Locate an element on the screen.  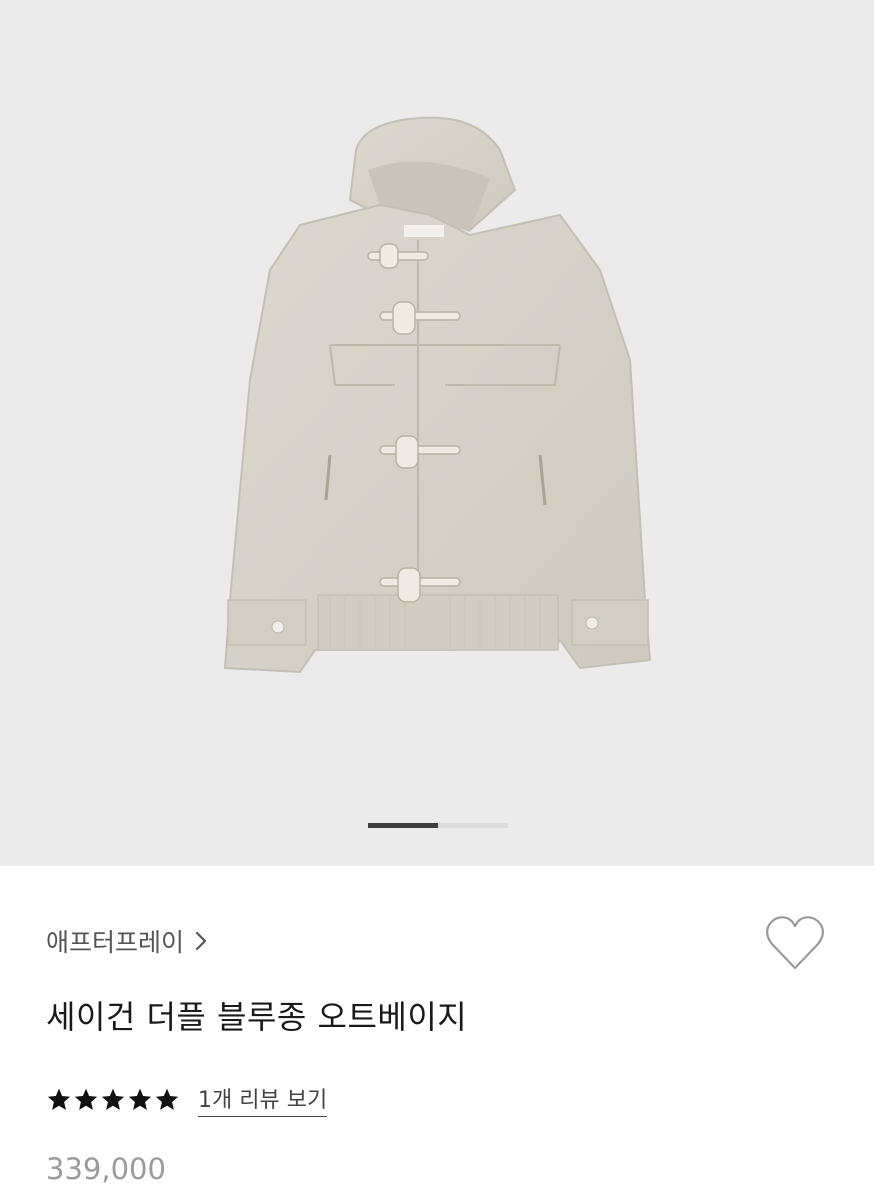
slide-indicator is located at coordinates (438, 825).